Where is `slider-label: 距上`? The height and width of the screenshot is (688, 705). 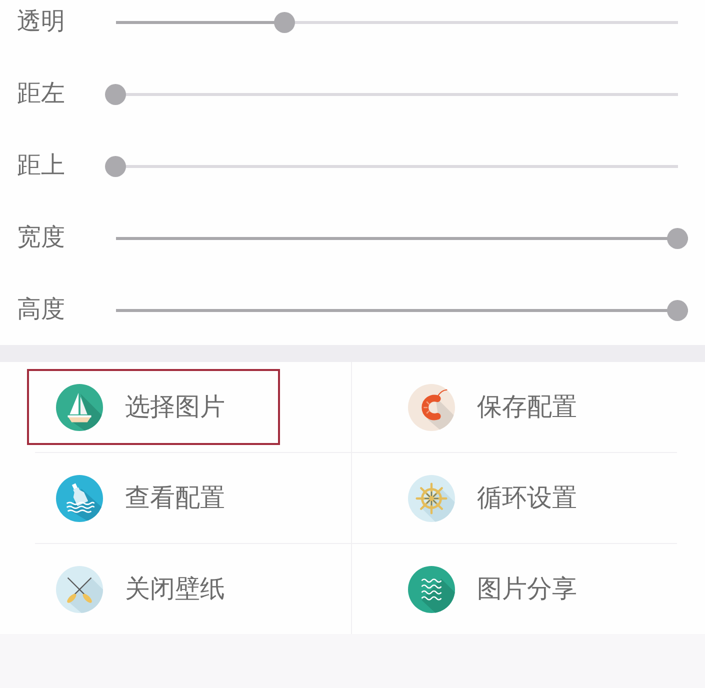
slider-label: 距上 is located at coordinates (41, 166).